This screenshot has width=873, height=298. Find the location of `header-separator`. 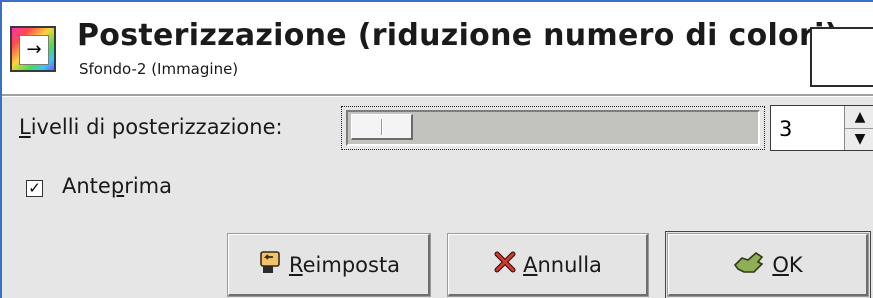

header-separator is located at coordinates (437, 95).